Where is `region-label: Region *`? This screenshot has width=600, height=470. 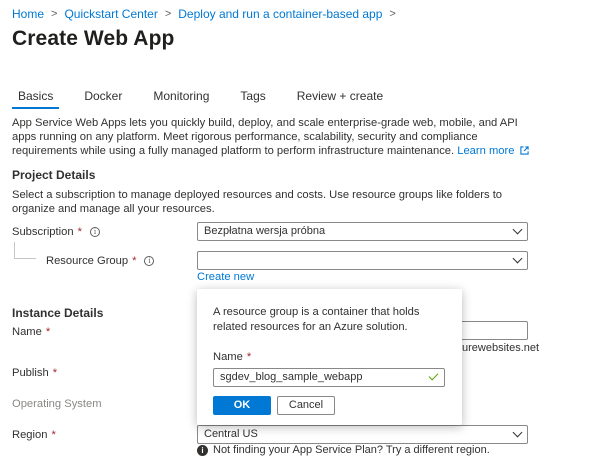 region-label: Region * is located at coordinates (34, 435).